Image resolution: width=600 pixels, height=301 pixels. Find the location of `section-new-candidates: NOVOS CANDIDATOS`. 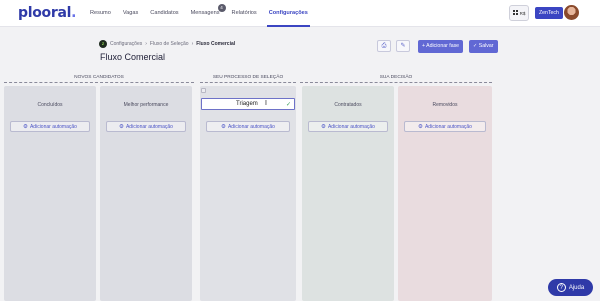

section-new-candidates: NOVOS CANDIDATOS is located at coordinates (99, 77).